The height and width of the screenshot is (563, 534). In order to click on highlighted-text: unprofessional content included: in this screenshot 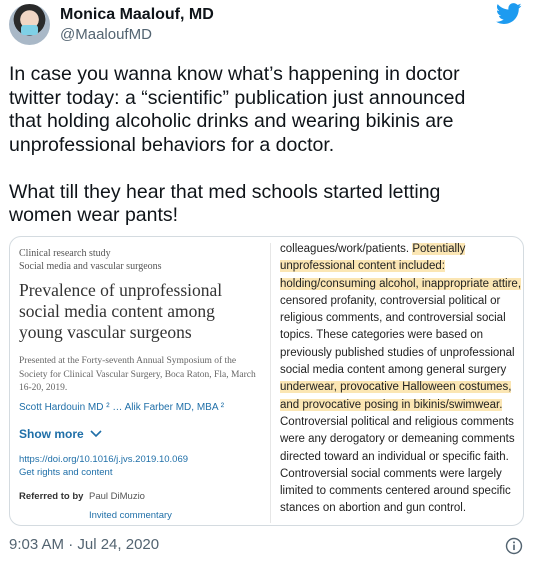, I will do `click(362, 266)`.